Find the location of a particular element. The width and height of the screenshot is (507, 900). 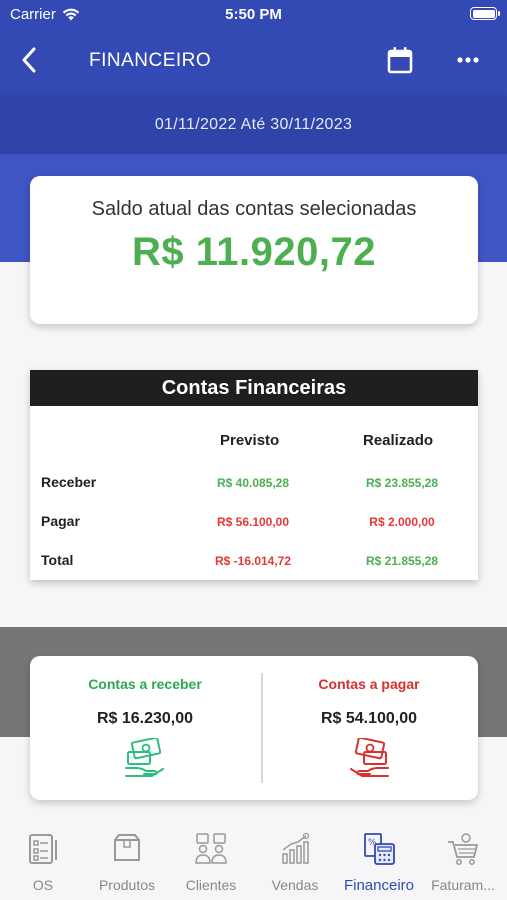

column-header-realizado: Realizado is located at coordinates (398, 440).